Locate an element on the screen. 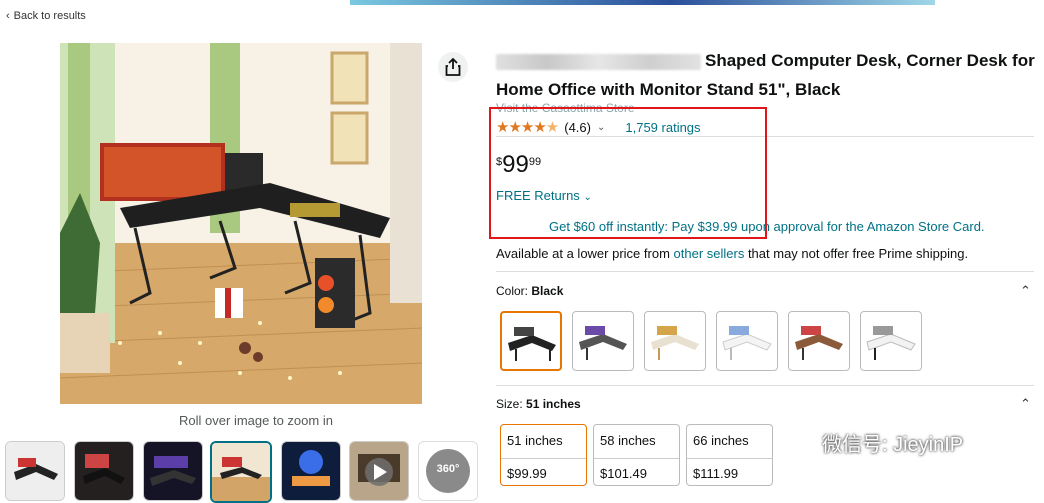  size-option-51: 51 inches $99.99 is located at coordinates (543, 455).